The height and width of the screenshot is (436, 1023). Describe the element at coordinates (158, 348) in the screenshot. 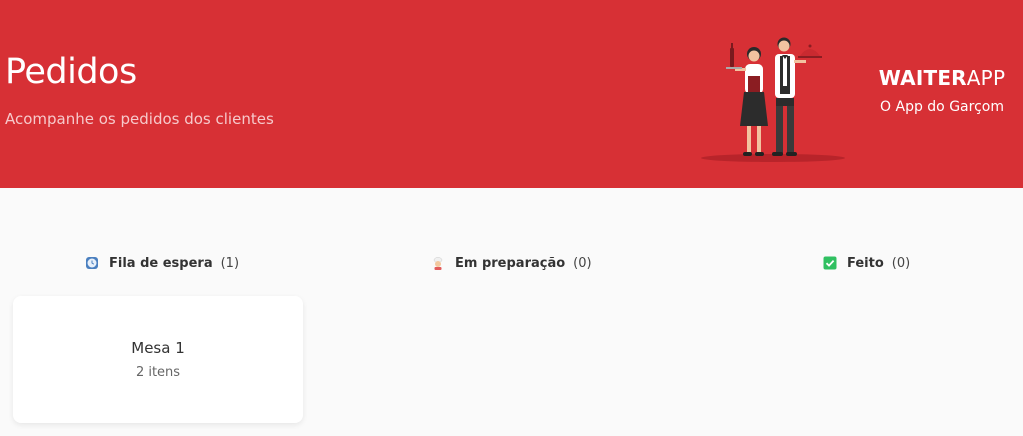

I see `order-table-name: Mesa 1` at that location.